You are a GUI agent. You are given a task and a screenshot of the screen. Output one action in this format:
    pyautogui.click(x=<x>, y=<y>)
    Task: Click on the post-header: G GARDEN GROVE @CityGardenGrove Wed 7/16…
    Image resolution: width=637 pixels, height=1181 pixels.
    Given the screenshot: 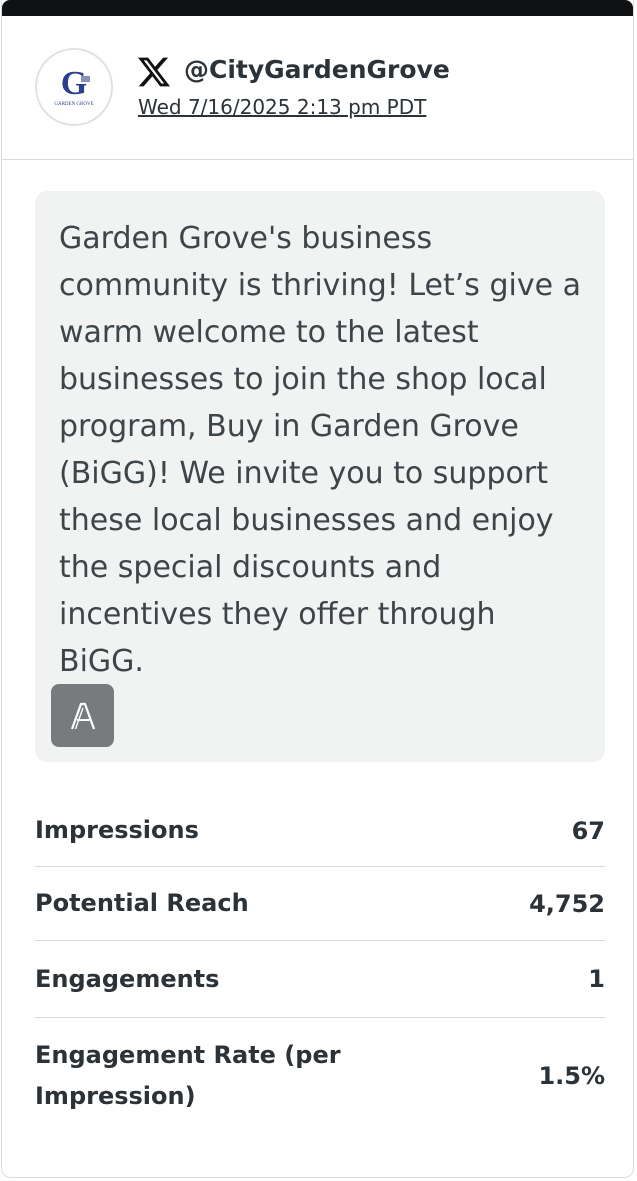 What is the action you would take?
    pyautogui.click(x=317, y=88)
    